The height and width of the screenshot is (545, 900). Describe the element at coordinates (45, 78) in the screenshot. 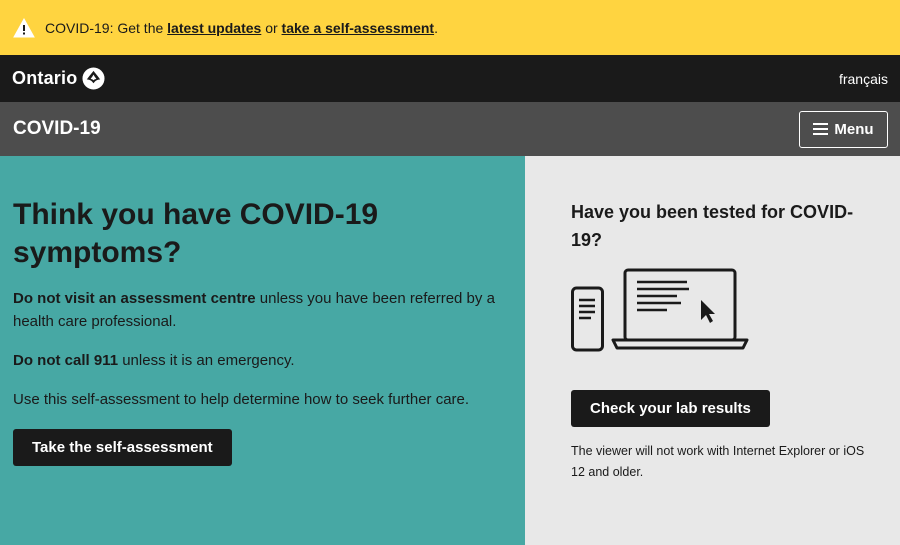

I see `brand-name: Ontario` at that location.